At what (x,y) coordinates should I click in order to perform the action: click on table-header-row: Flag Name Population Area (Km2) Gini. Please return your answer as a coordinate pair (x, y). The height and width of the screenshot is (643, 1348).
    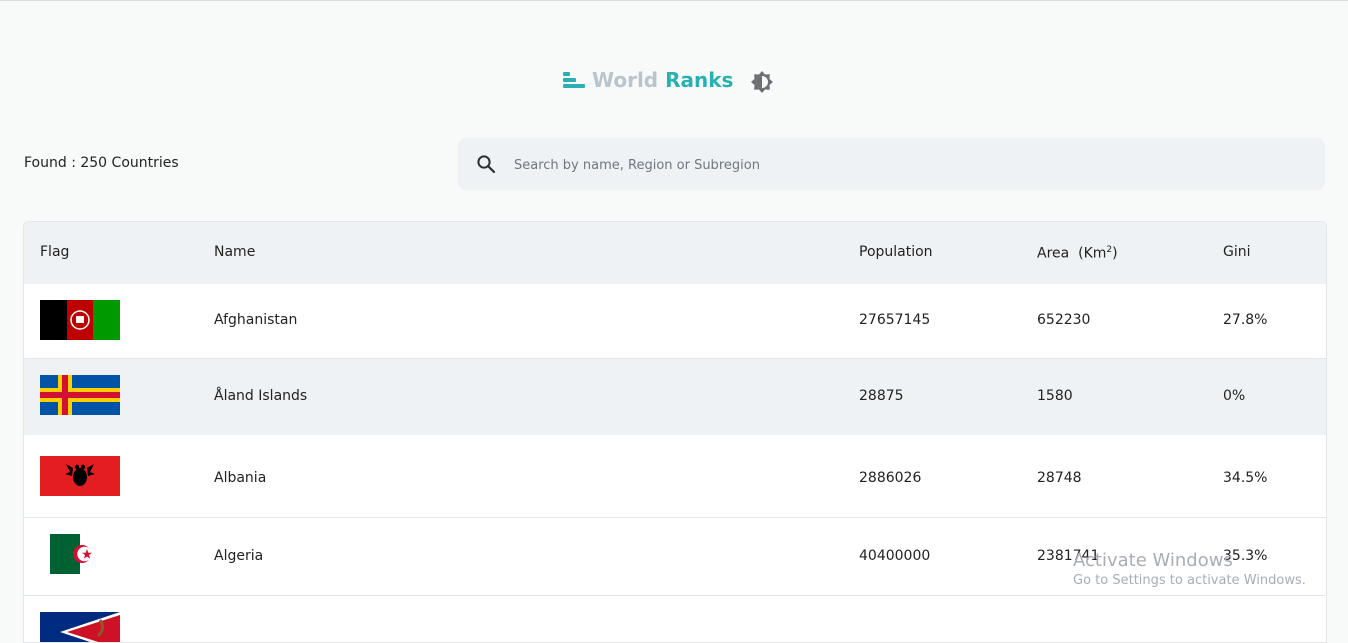
    Looking at the image, I should click on (675, 253).